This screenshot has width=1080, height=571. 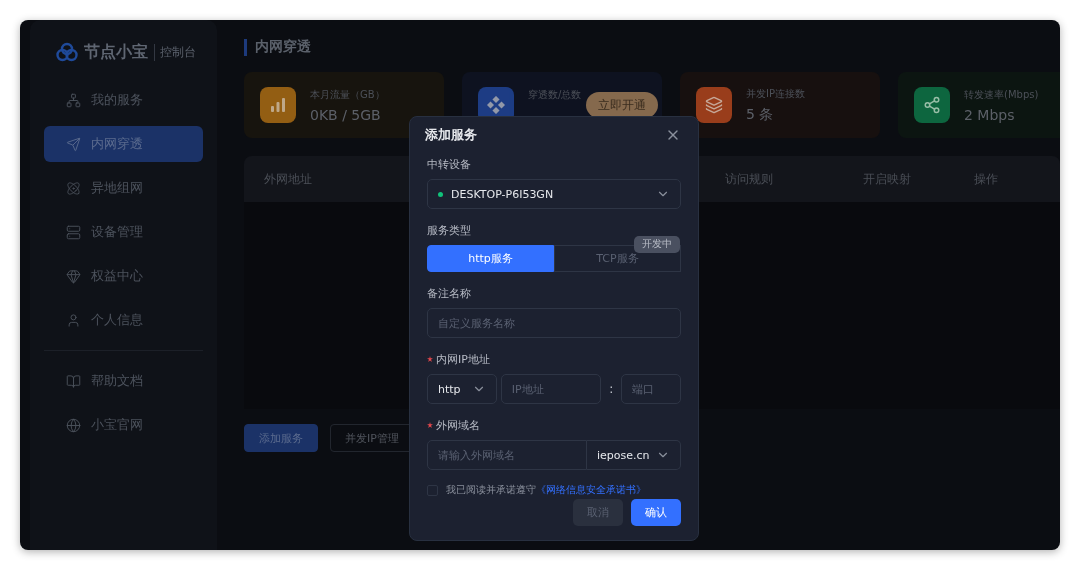 What do you see at coordinates (123, 381) in the screenshot?
I see `sidebar-item: 帮助文档` at bounding box center [123, 381].